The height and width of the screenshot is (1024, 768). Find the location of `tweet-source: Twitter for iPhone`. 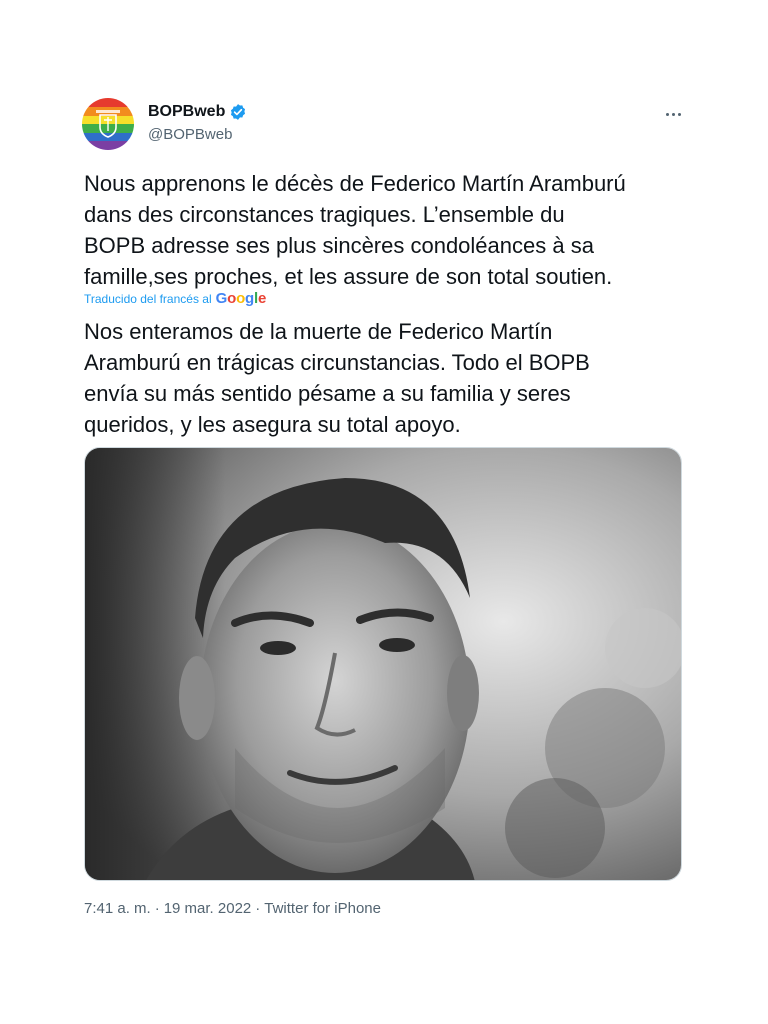

tweet-source: Twitter for iPhone is located at coordinates (322, 908).